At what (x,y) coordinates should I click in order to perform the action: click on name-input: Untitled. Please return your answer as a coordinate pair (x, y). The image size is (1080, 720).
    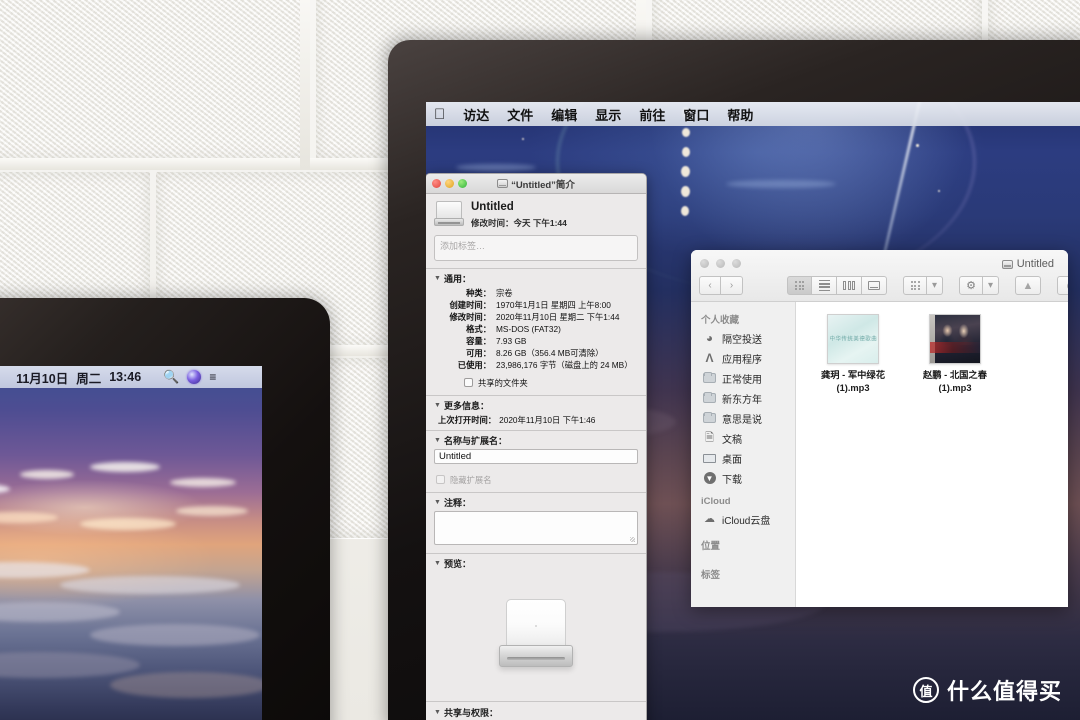
    Looking at the image, I should click on (536, 456).